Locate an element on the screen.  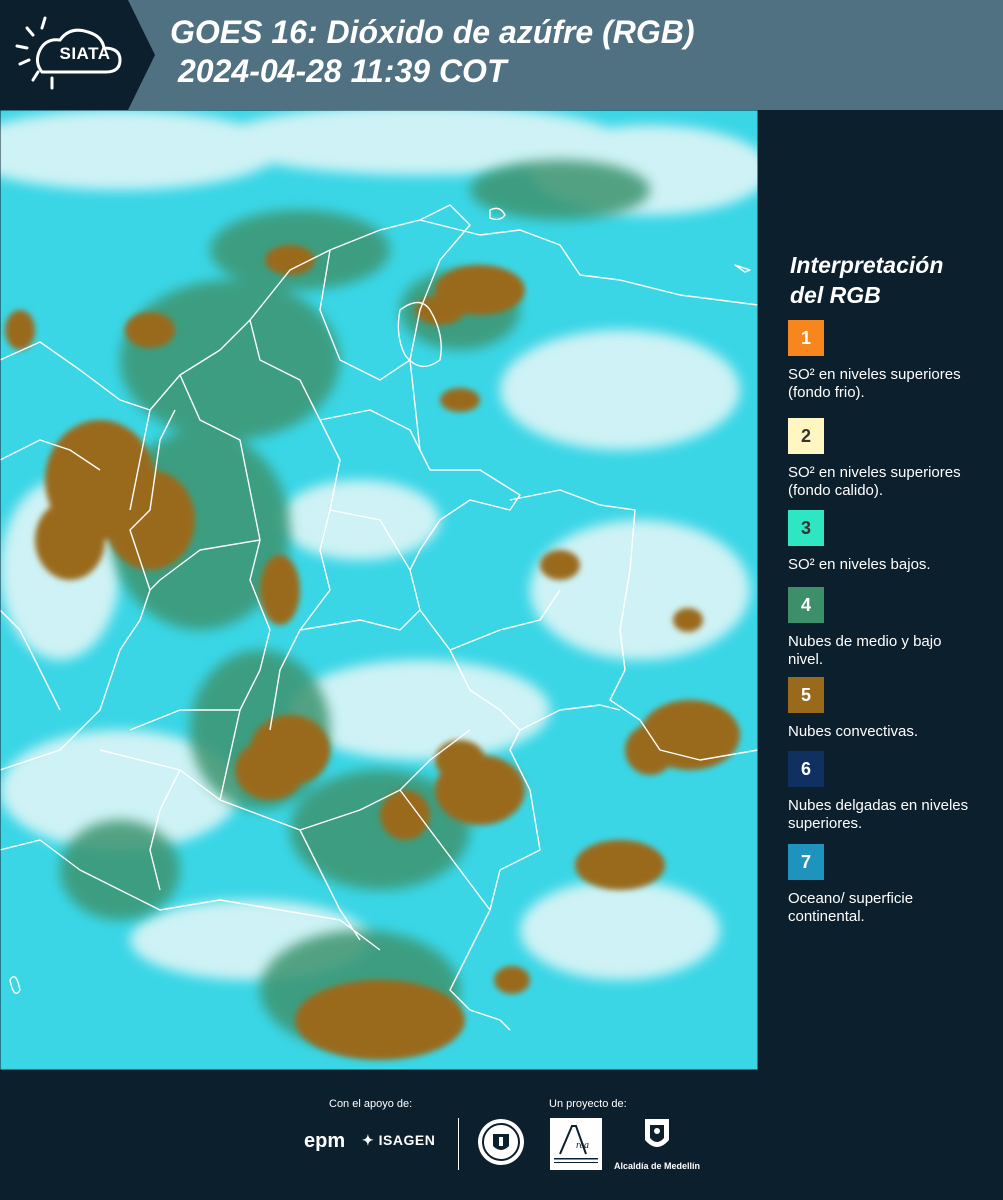
legend-item-7: 7 Oceano/ superficie continental. is located at coordinates (883, 885).